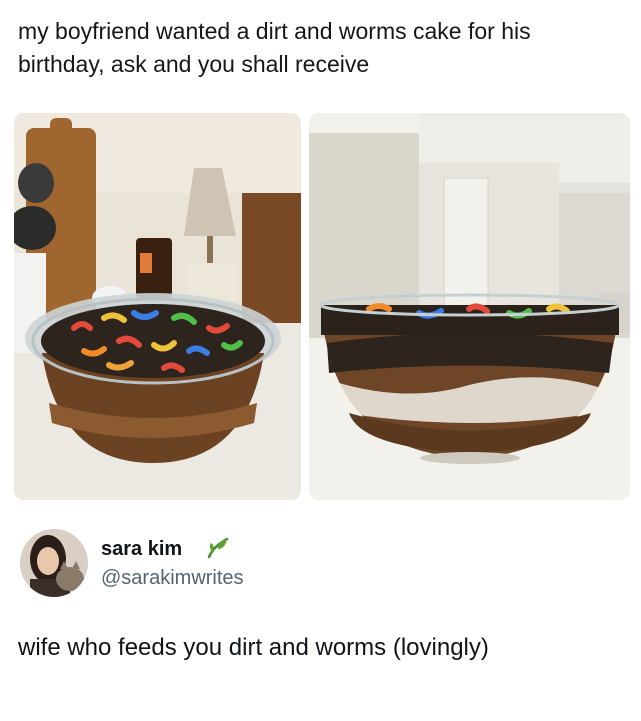 The image size is (641, 721). I want to click on leaf-icon, so click(218, 548).